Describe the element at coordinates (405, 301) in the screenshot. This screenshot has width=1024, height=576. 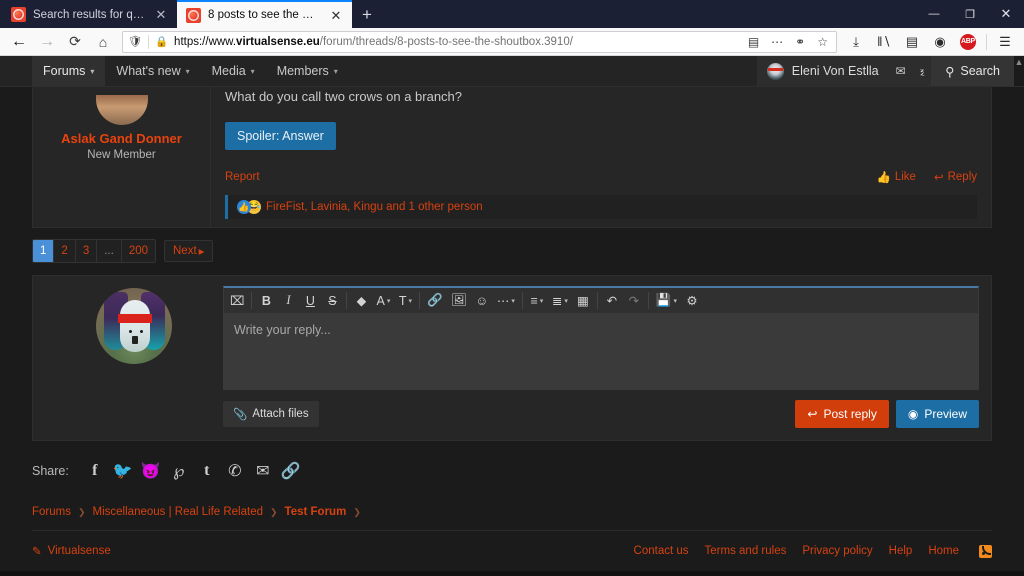
I see `font-size-icon: T ▾` at that location.